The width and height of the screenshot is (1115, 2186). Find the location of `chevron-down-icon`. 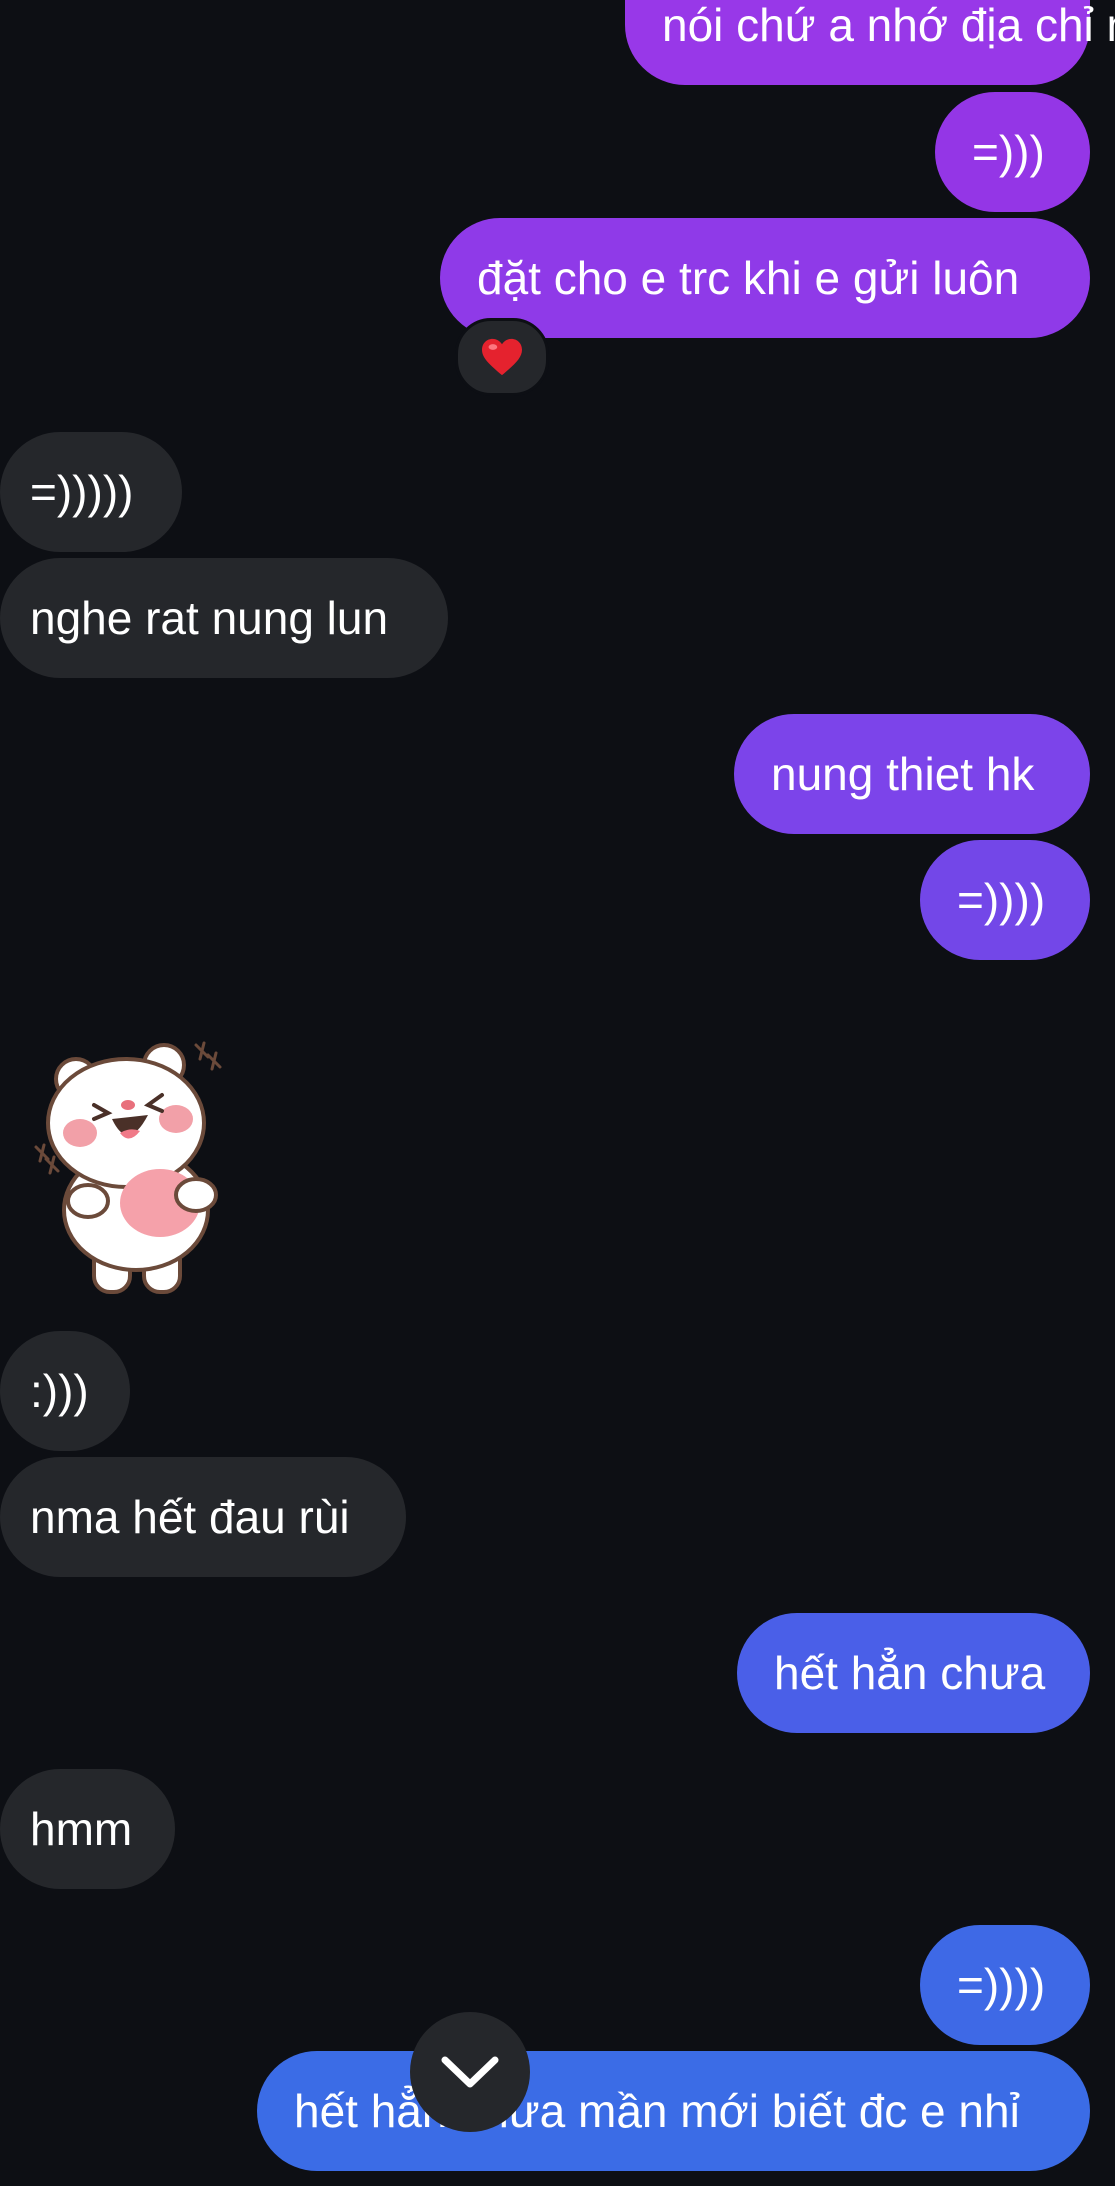

chevron-down-icon is located at coordinates (470, 2072).